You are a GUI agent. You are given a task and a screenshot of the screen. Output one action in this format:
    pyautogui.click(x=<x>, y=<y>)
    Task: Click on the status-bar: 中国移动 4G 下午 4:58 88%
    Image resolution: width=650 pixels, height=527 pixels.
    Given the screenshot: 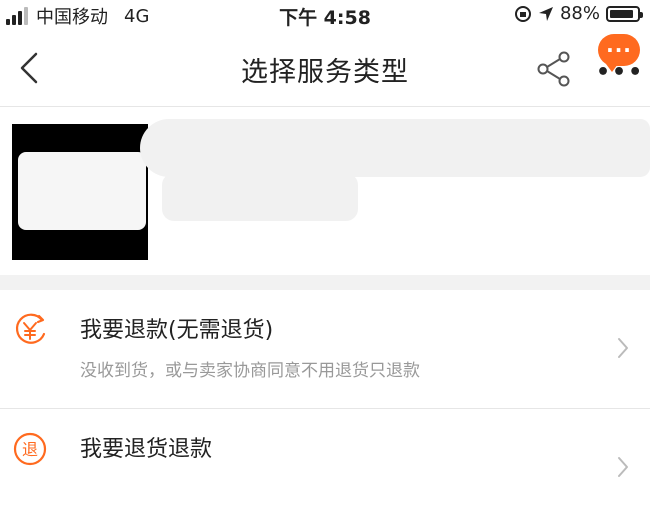 What is the action you would take?
    pyautogui.click(x=325, y=15)
    